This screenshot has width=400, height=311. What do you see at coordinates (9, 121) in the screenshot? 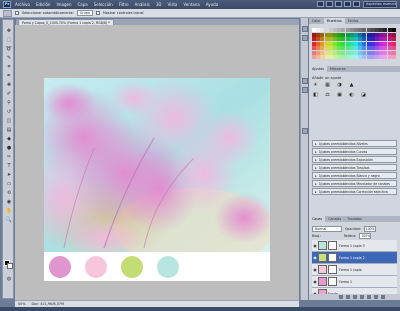
I see `eraser-tool-icon: ◫` at bounding box center [9, 121].